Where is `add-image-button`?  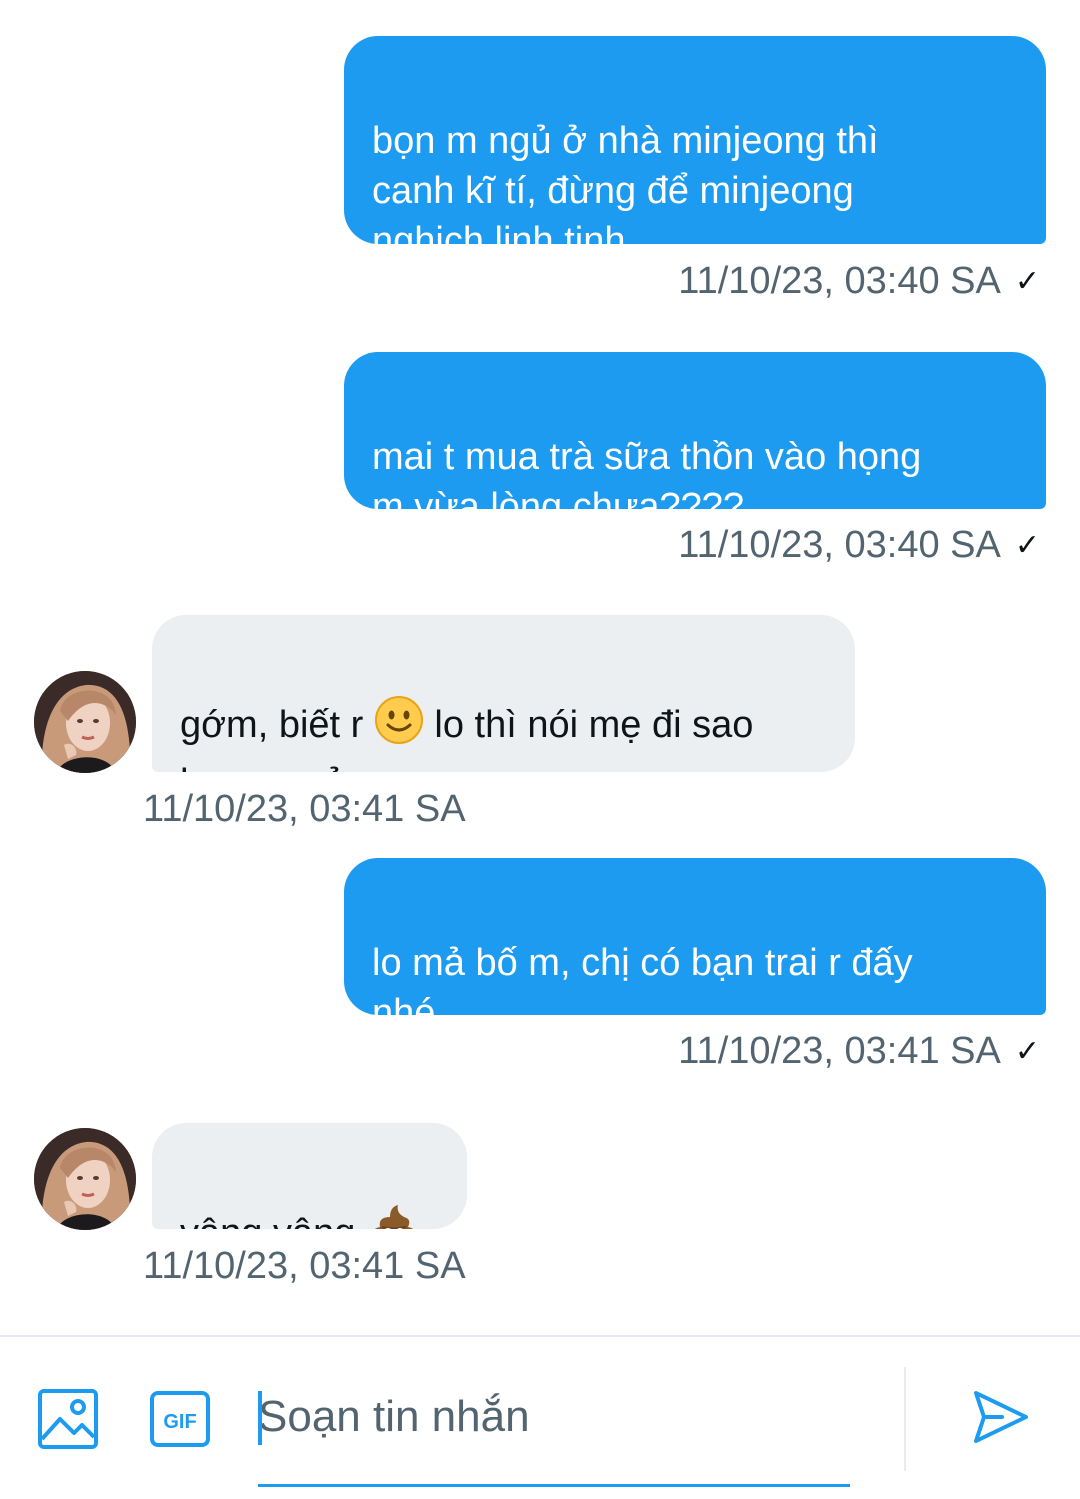
add-image-button is located at coordinates (68, 1419).